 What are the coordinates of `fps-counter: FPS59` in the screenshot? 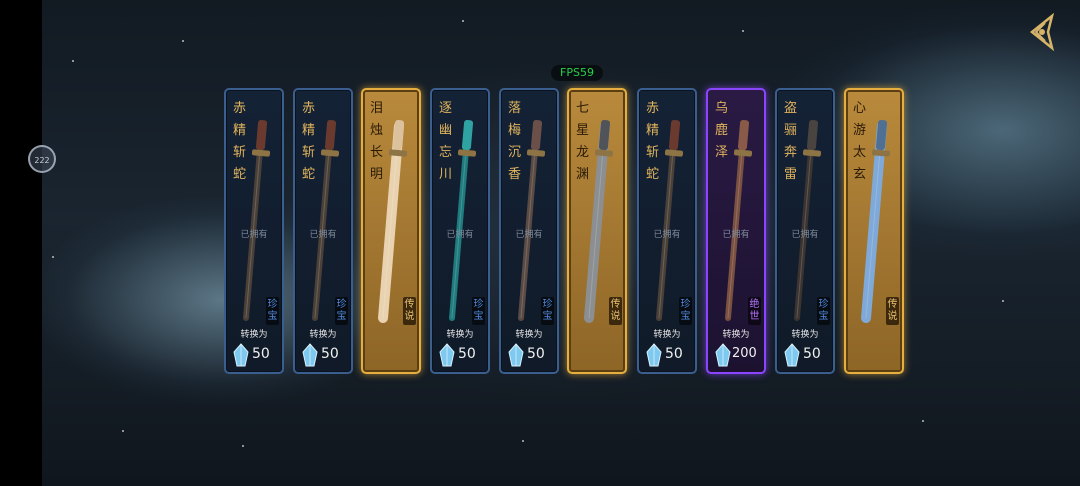 It's located at (577, 73).